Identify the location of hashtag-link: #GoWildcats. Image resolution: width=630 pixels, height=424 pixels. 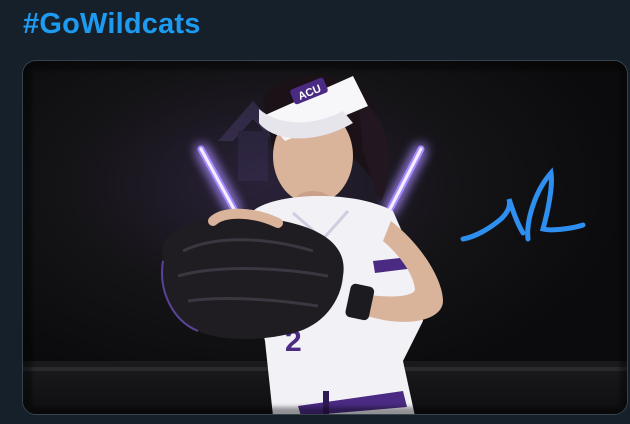
(112, 24).